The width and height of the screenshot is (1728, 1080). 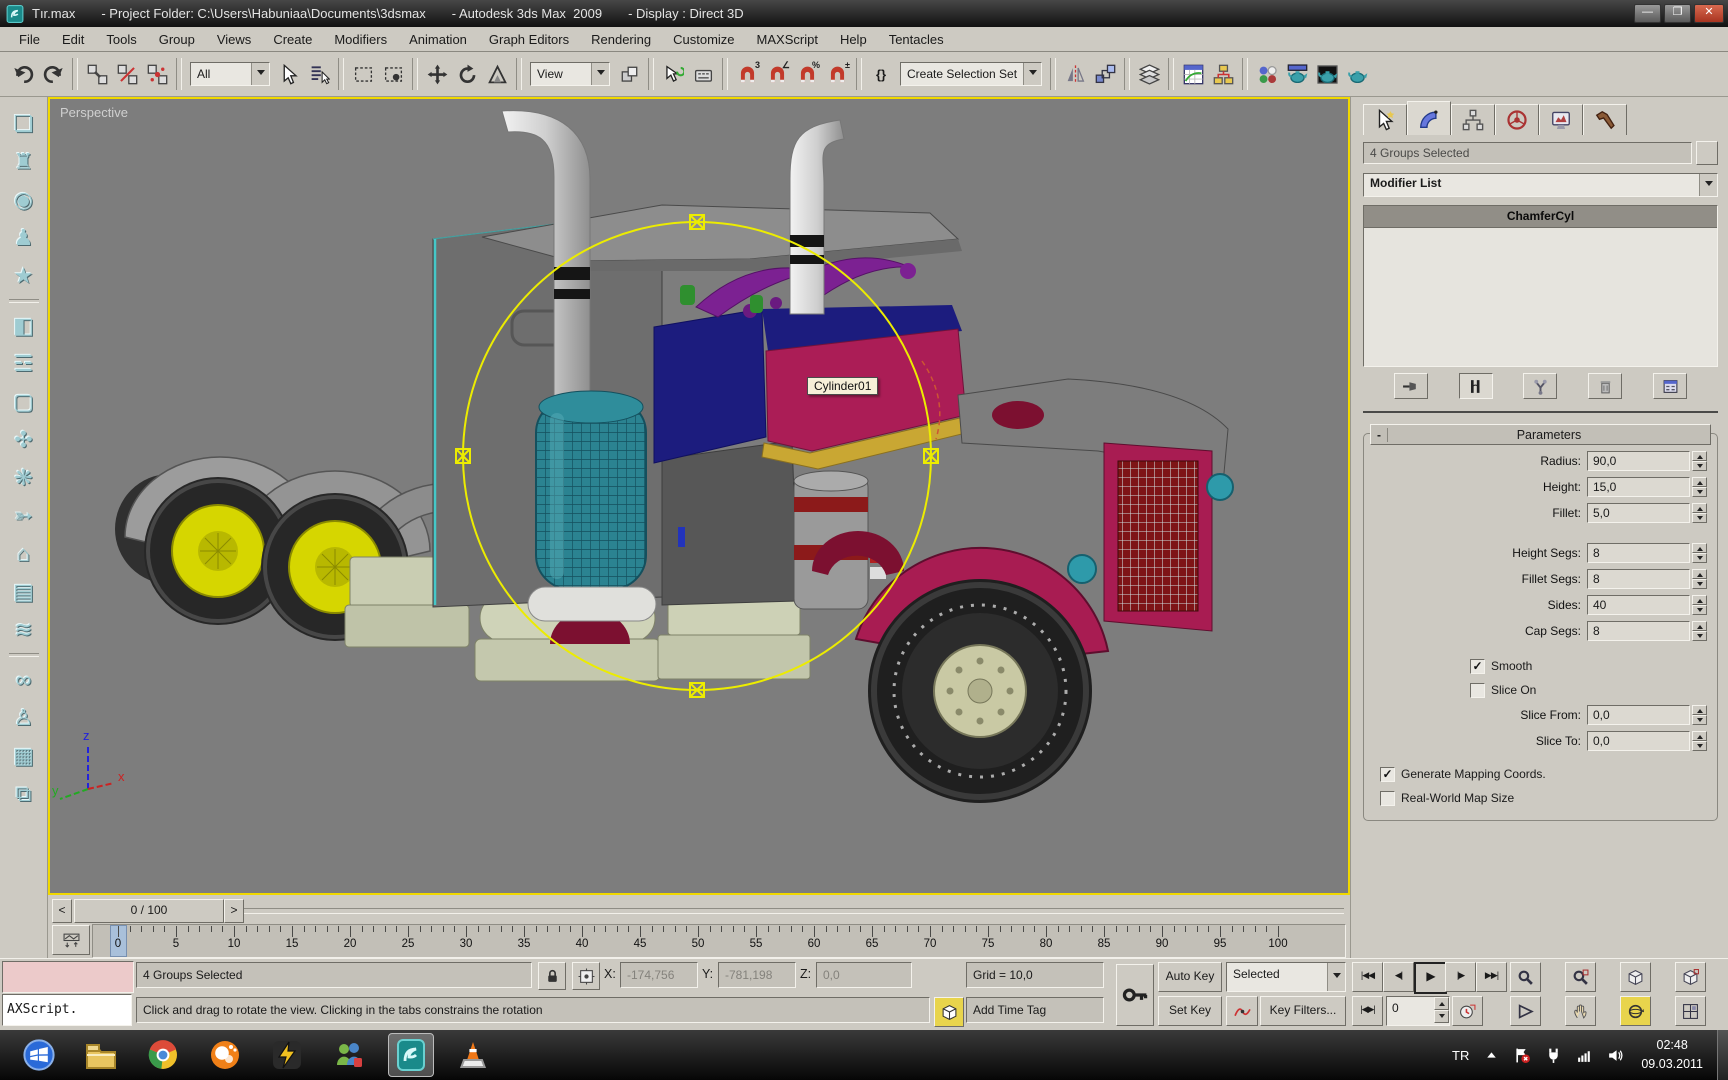 I want to click on pan-icon, so click(x=1580, y=1011).